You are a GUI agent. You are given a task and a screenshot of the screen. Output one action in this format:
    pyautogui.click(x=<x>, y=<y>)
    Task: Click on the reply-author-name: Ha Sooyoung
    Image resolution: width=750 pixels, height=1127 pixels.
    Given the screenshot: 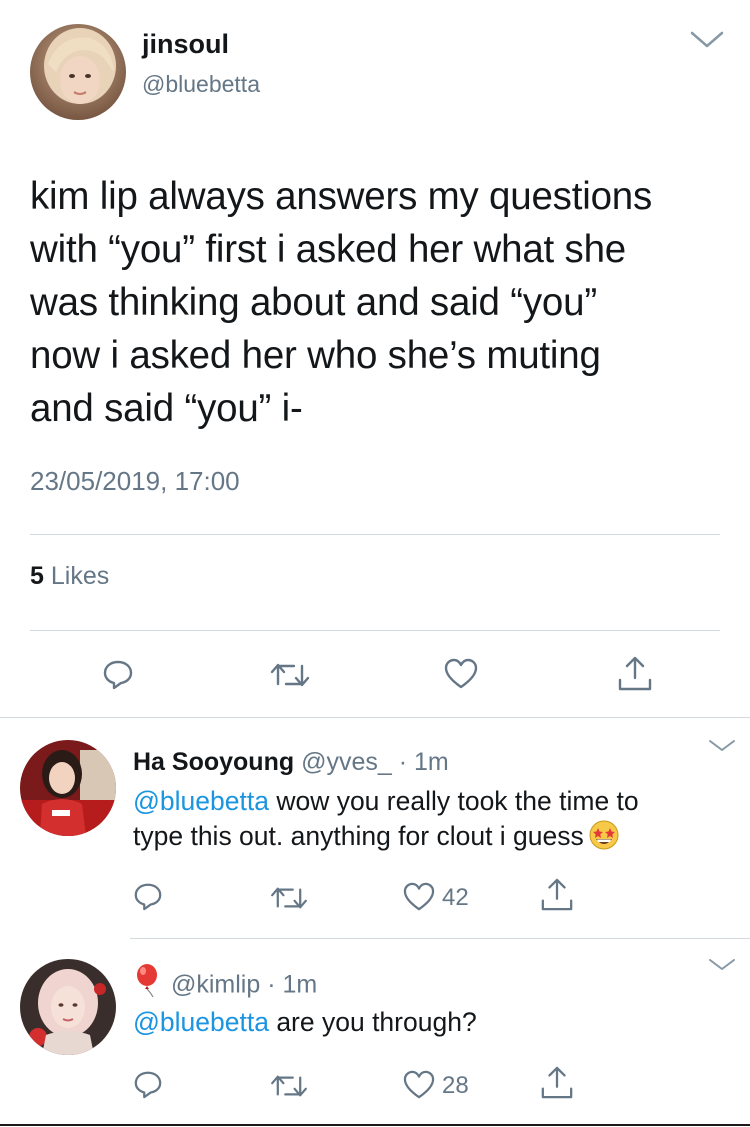 What is the action you would take?
    pyautogui.click(x=213, y=762)
    